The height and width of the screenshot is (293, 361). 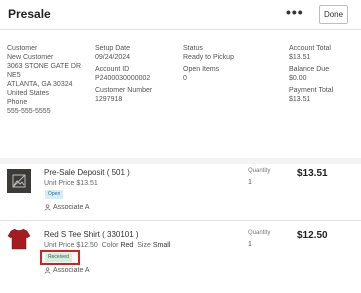 What do you see at coordinates (109, 99) in the screenshot?
I see `customer-number-value: 1297918` at bounding box center [109, 99].